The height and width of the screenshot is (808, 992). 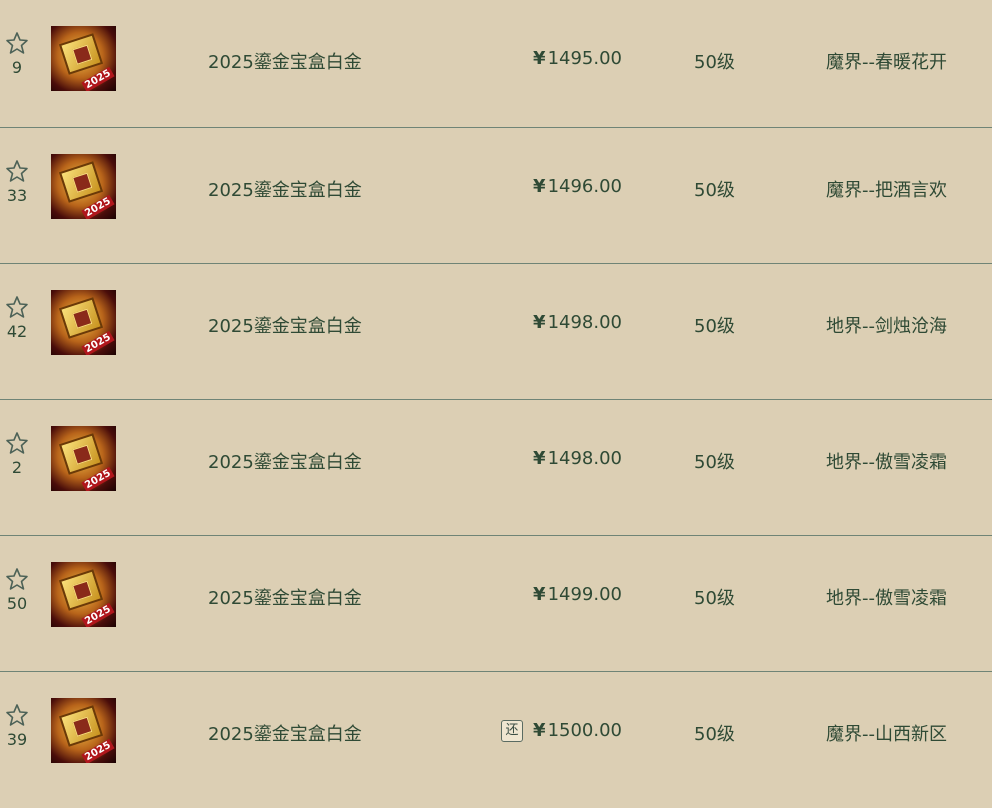 I want to click on item-price: 还 ¥1500.00, so click(x=561, y=731).